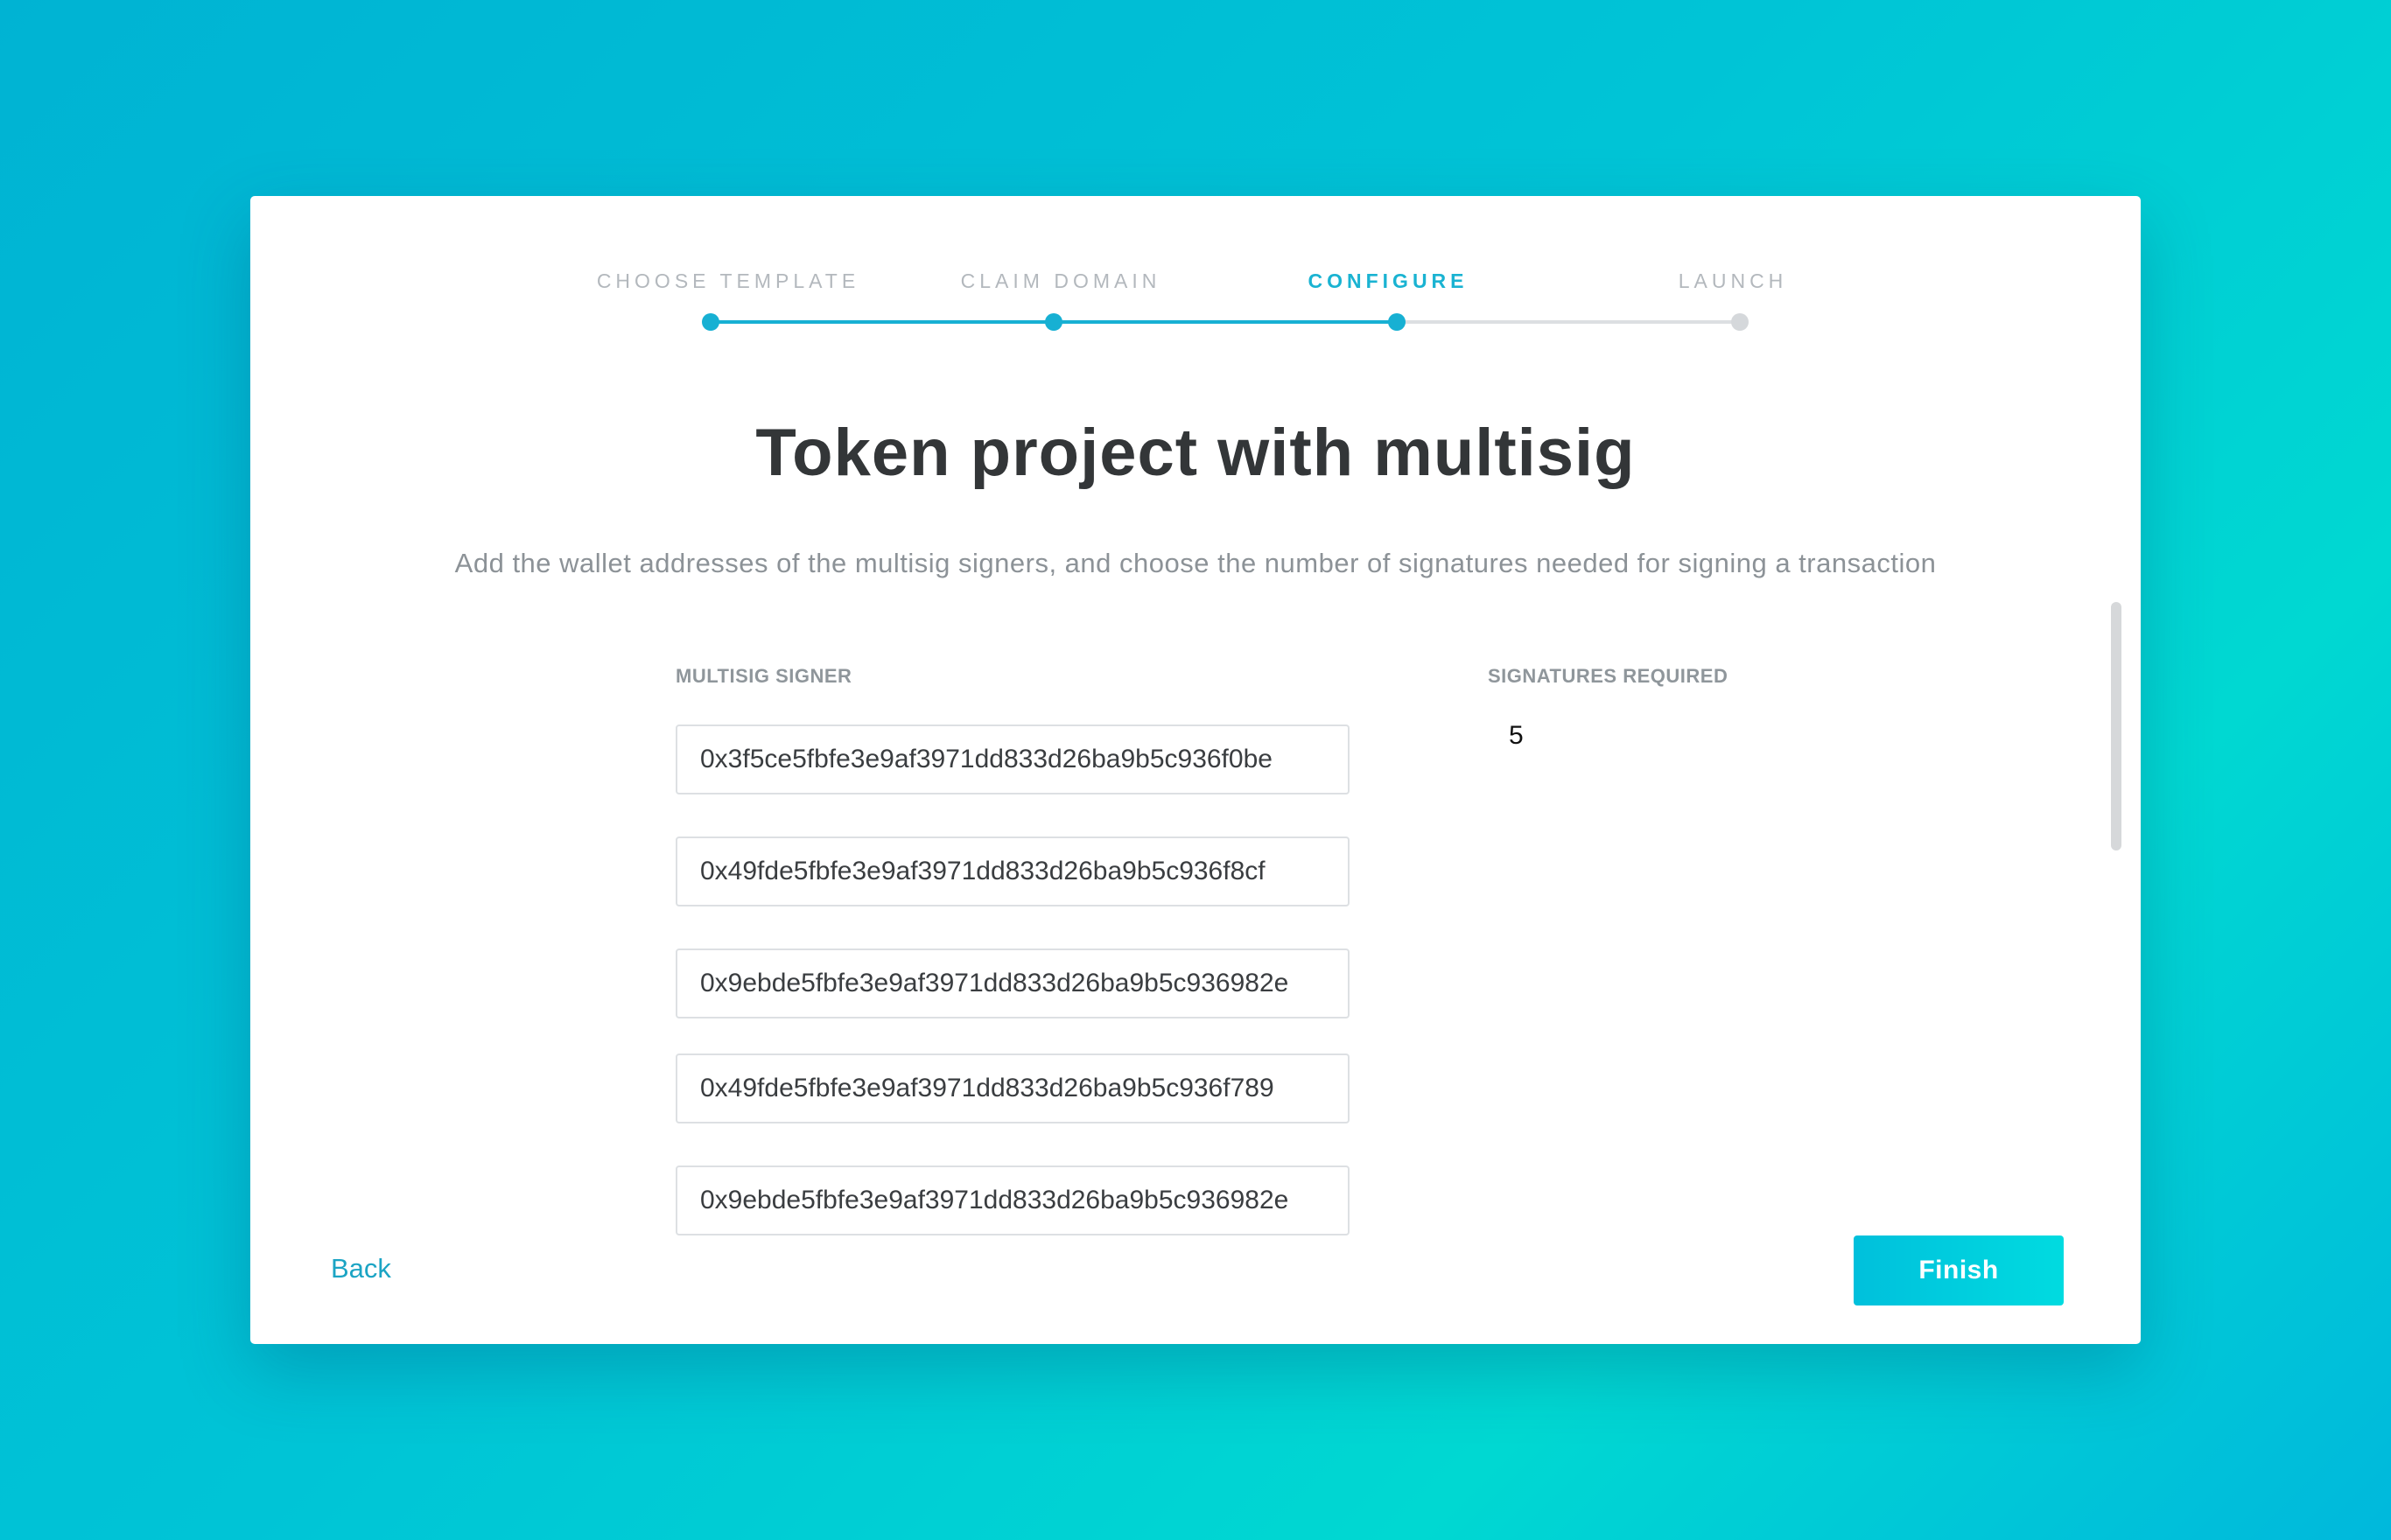 This screenshot has width=2391, height=1540. Describe the element at coordinates (1053, 322) in the screenshot. I see `step-dot-claim-domain` at that location.